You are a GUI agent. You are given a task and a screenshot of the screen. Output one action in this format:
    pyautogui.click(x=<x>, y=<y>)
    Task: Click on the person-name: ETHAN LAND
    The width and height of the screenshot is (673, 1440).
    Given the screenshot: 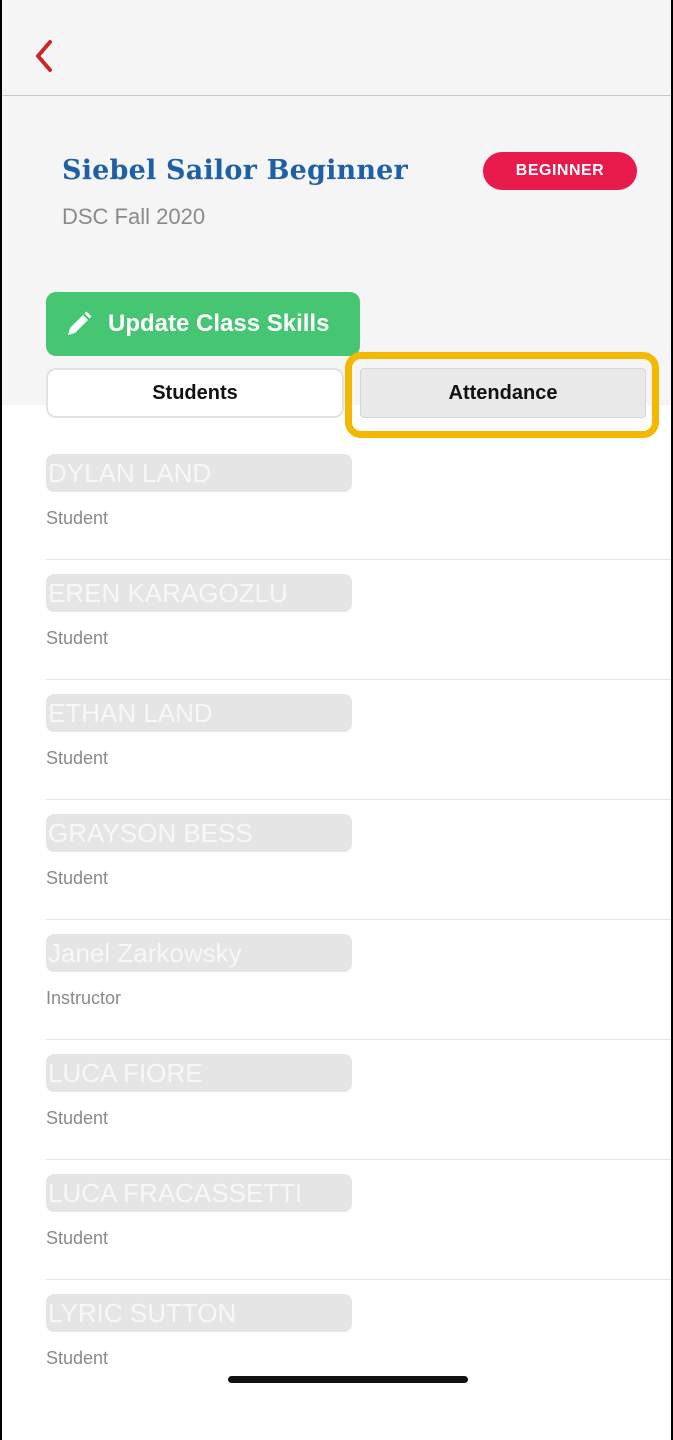 What is the action you would take?
    pyautogui.click(x=199, y=713)
    